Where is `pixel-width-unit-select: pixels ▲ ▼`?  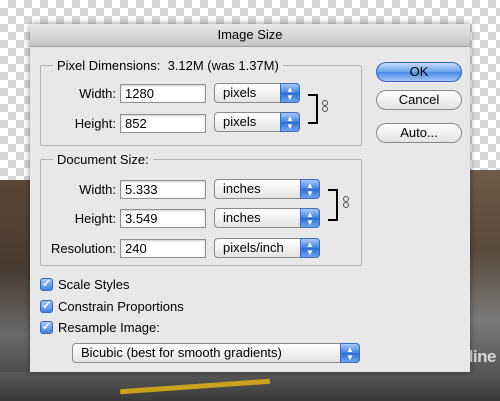 pixel-width-unit-select: pixels ▲ ▼ is located at coordinates (257, 93).